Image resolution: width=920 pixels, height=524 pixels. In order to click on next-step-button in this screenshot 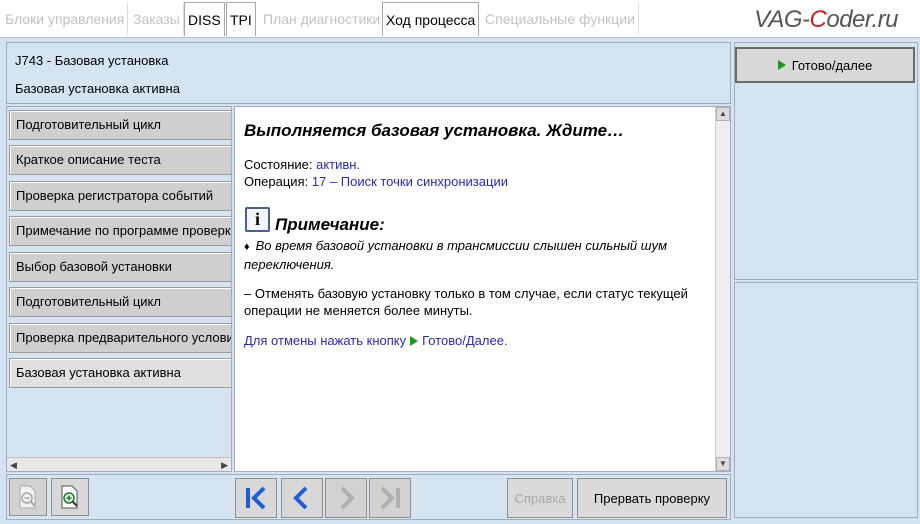, I will do `click(346, 498)`.